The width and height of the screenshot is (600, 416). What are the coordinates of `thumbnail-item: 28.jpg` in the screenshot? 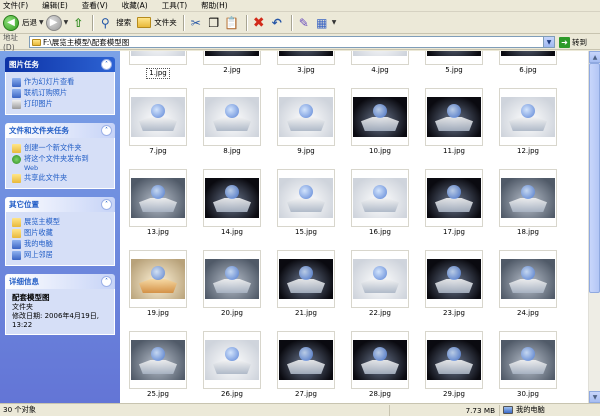 It's located at (380, 365).